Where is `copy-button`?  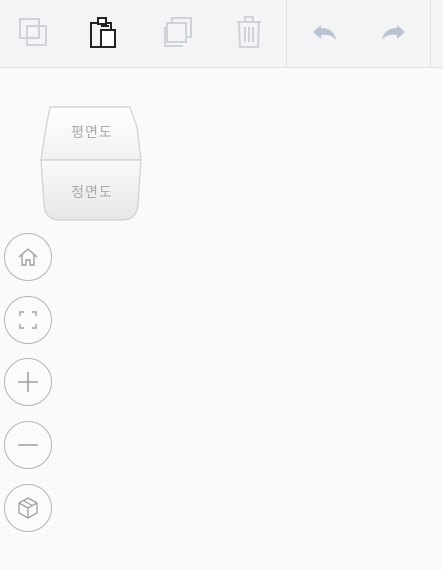 copy-button is located at coordinates (33, 32).